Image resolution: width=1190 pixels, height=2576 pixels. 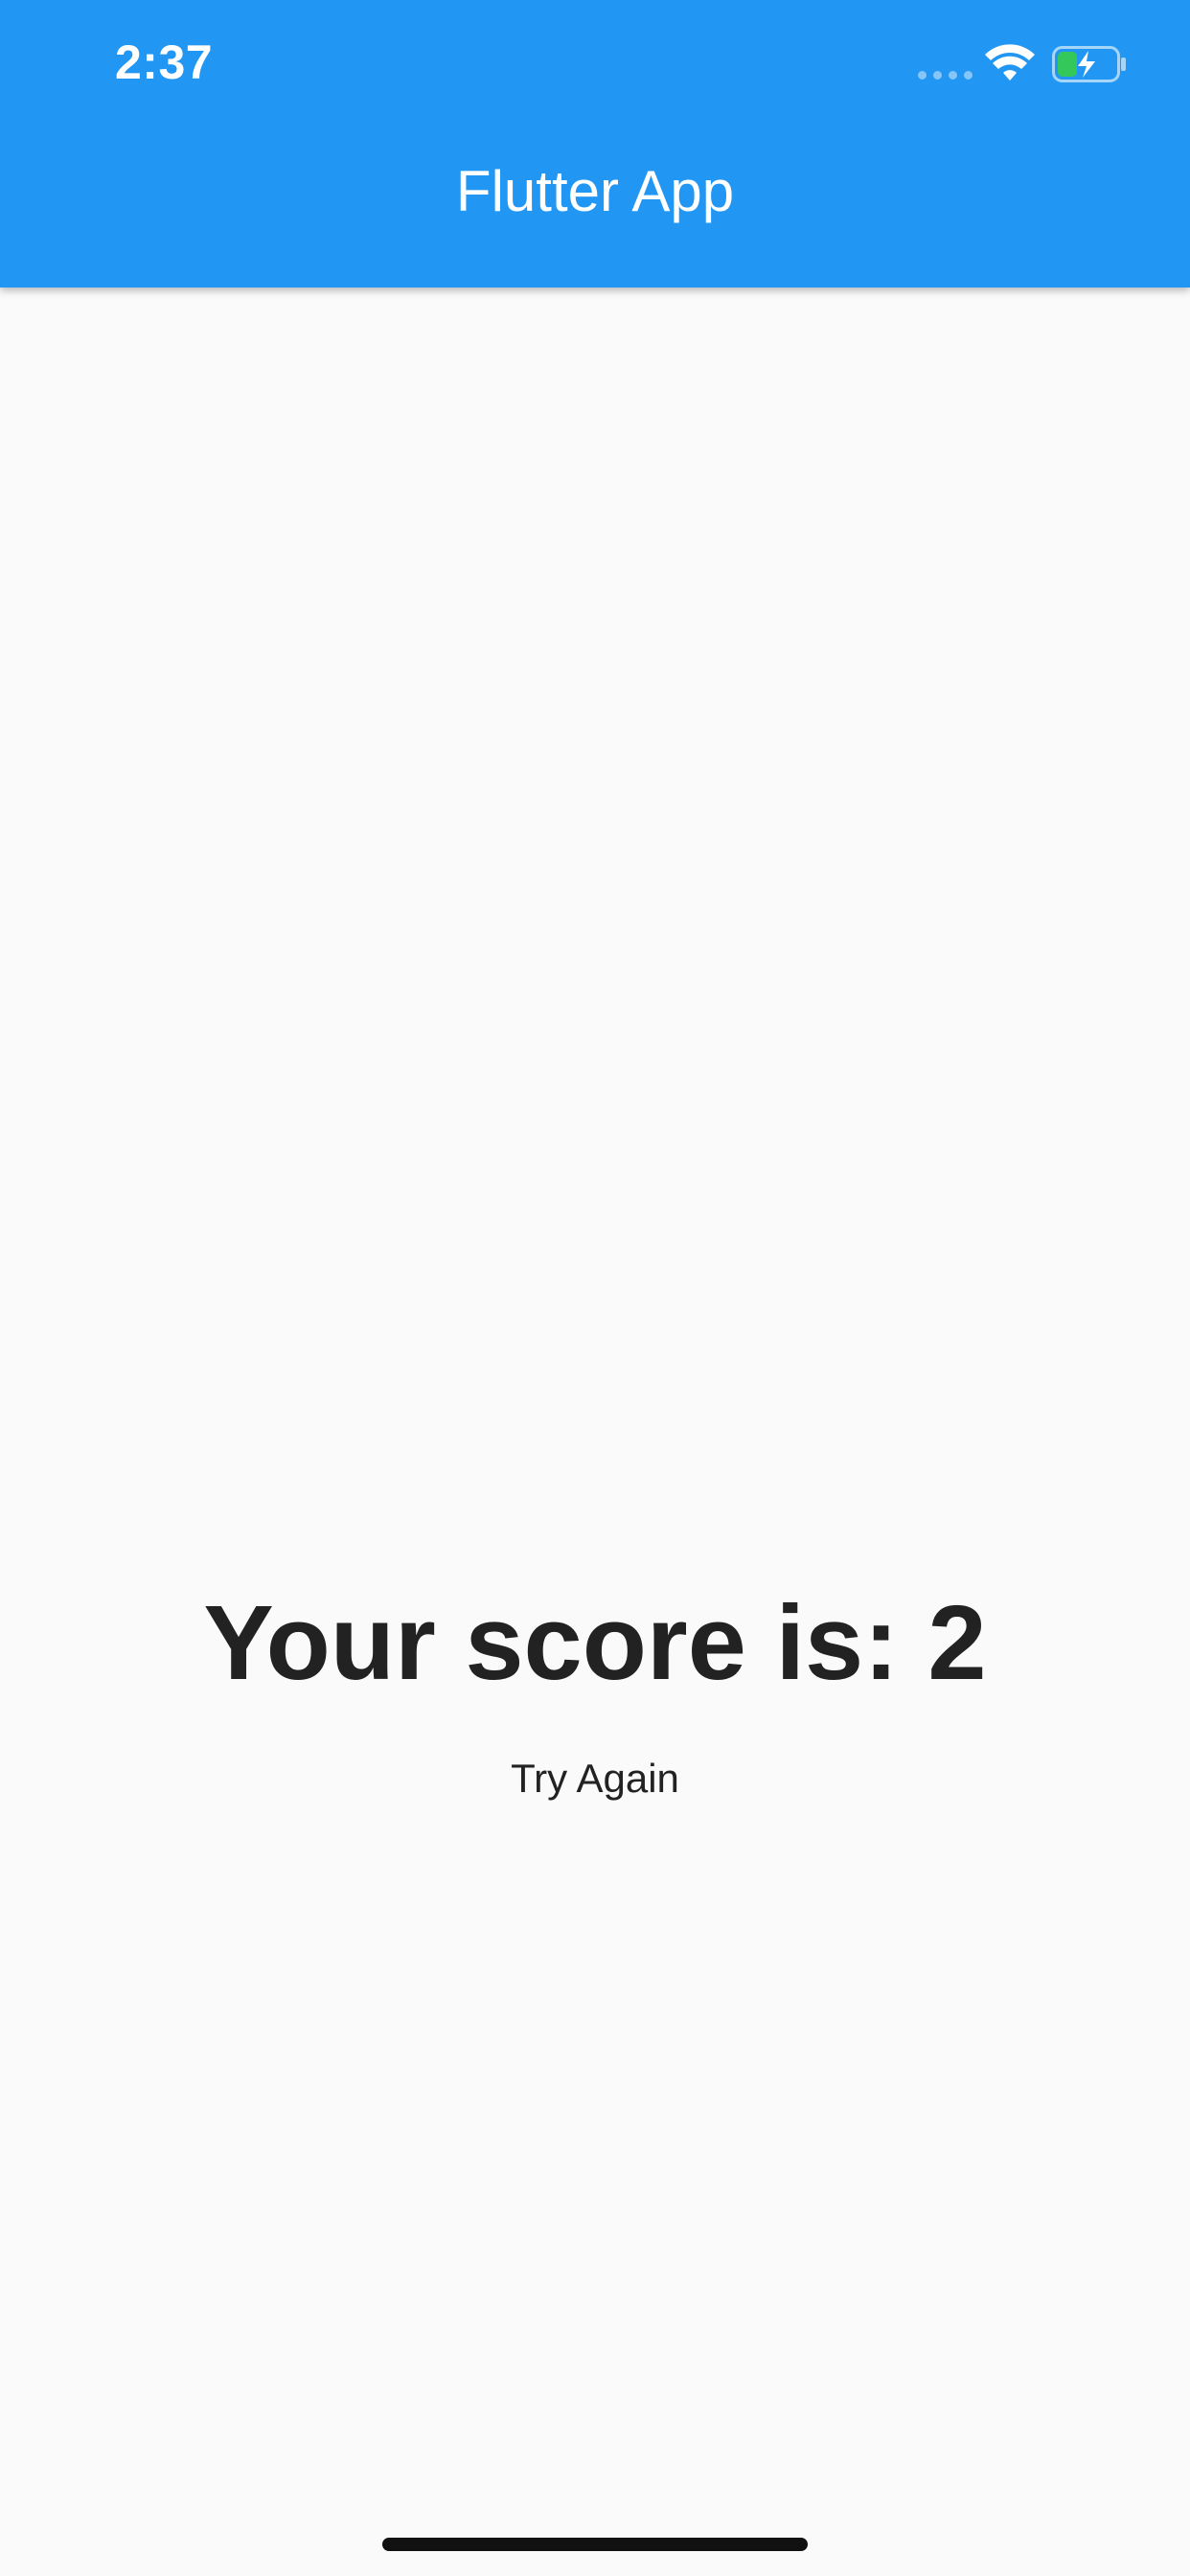 What do you see at coordinates (595, 1643) in the screenshot?
I see `score-text: Your score is: 2` at bounding box center [595, 1643].